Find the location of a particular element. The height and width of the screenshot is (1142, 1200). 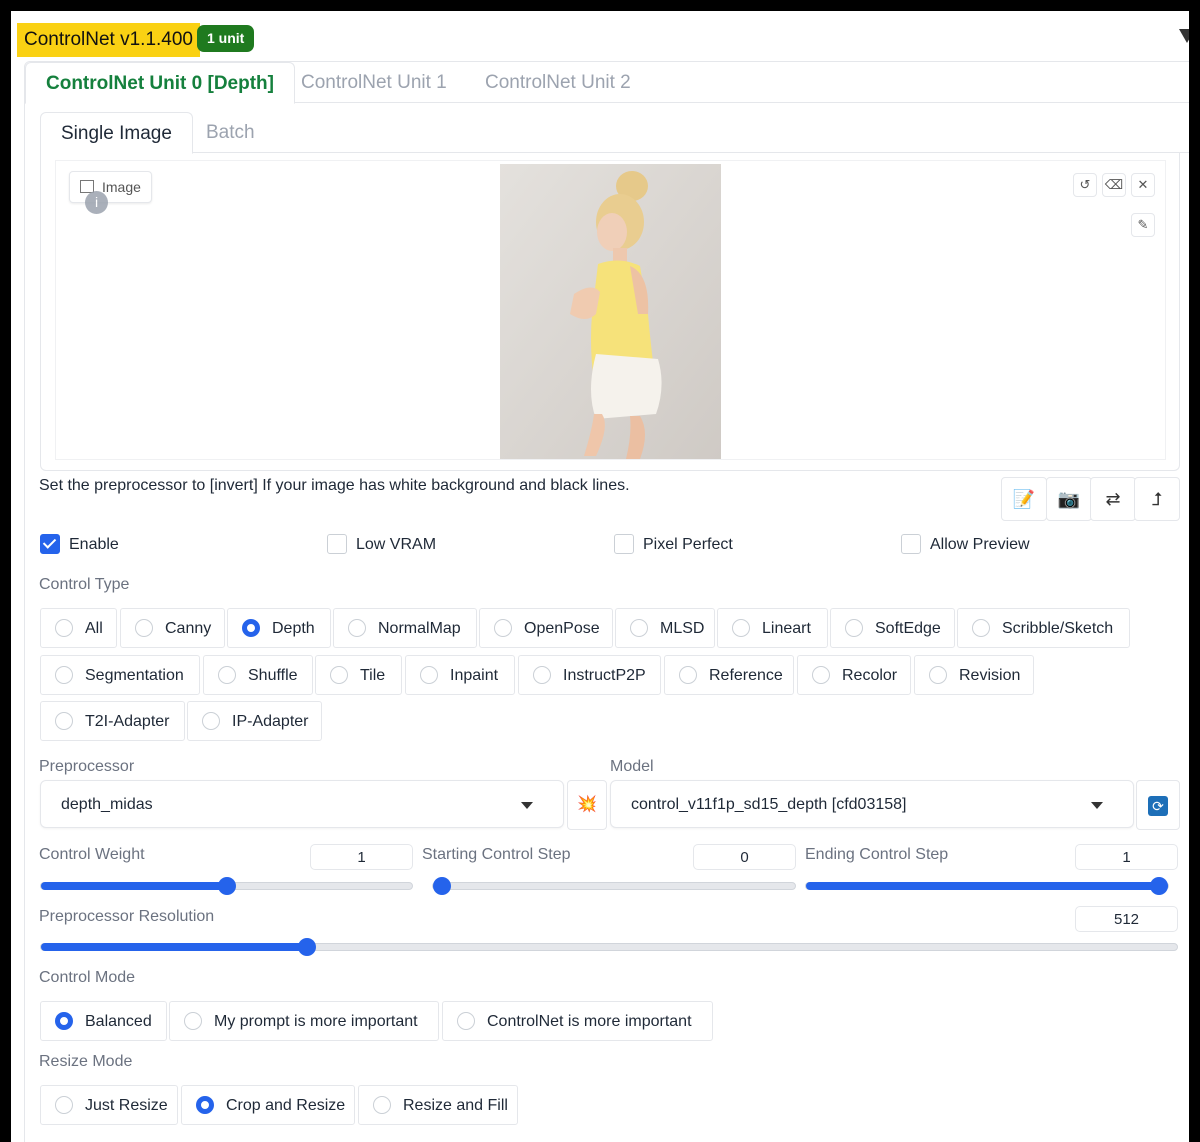

accordion-title: ControlNet v1.1.400 is located at coordinates (108, 40).